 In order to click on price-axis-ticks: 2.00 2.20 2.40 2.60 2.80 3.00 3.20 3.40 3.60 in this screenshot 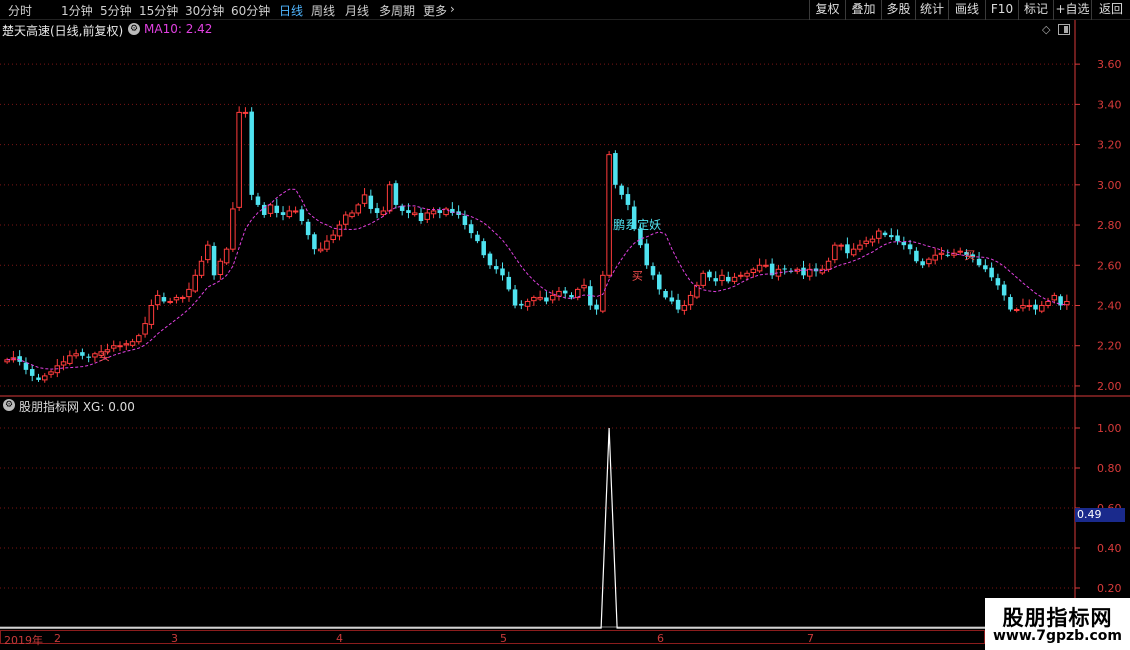, I will do `click(1098, 225)`.